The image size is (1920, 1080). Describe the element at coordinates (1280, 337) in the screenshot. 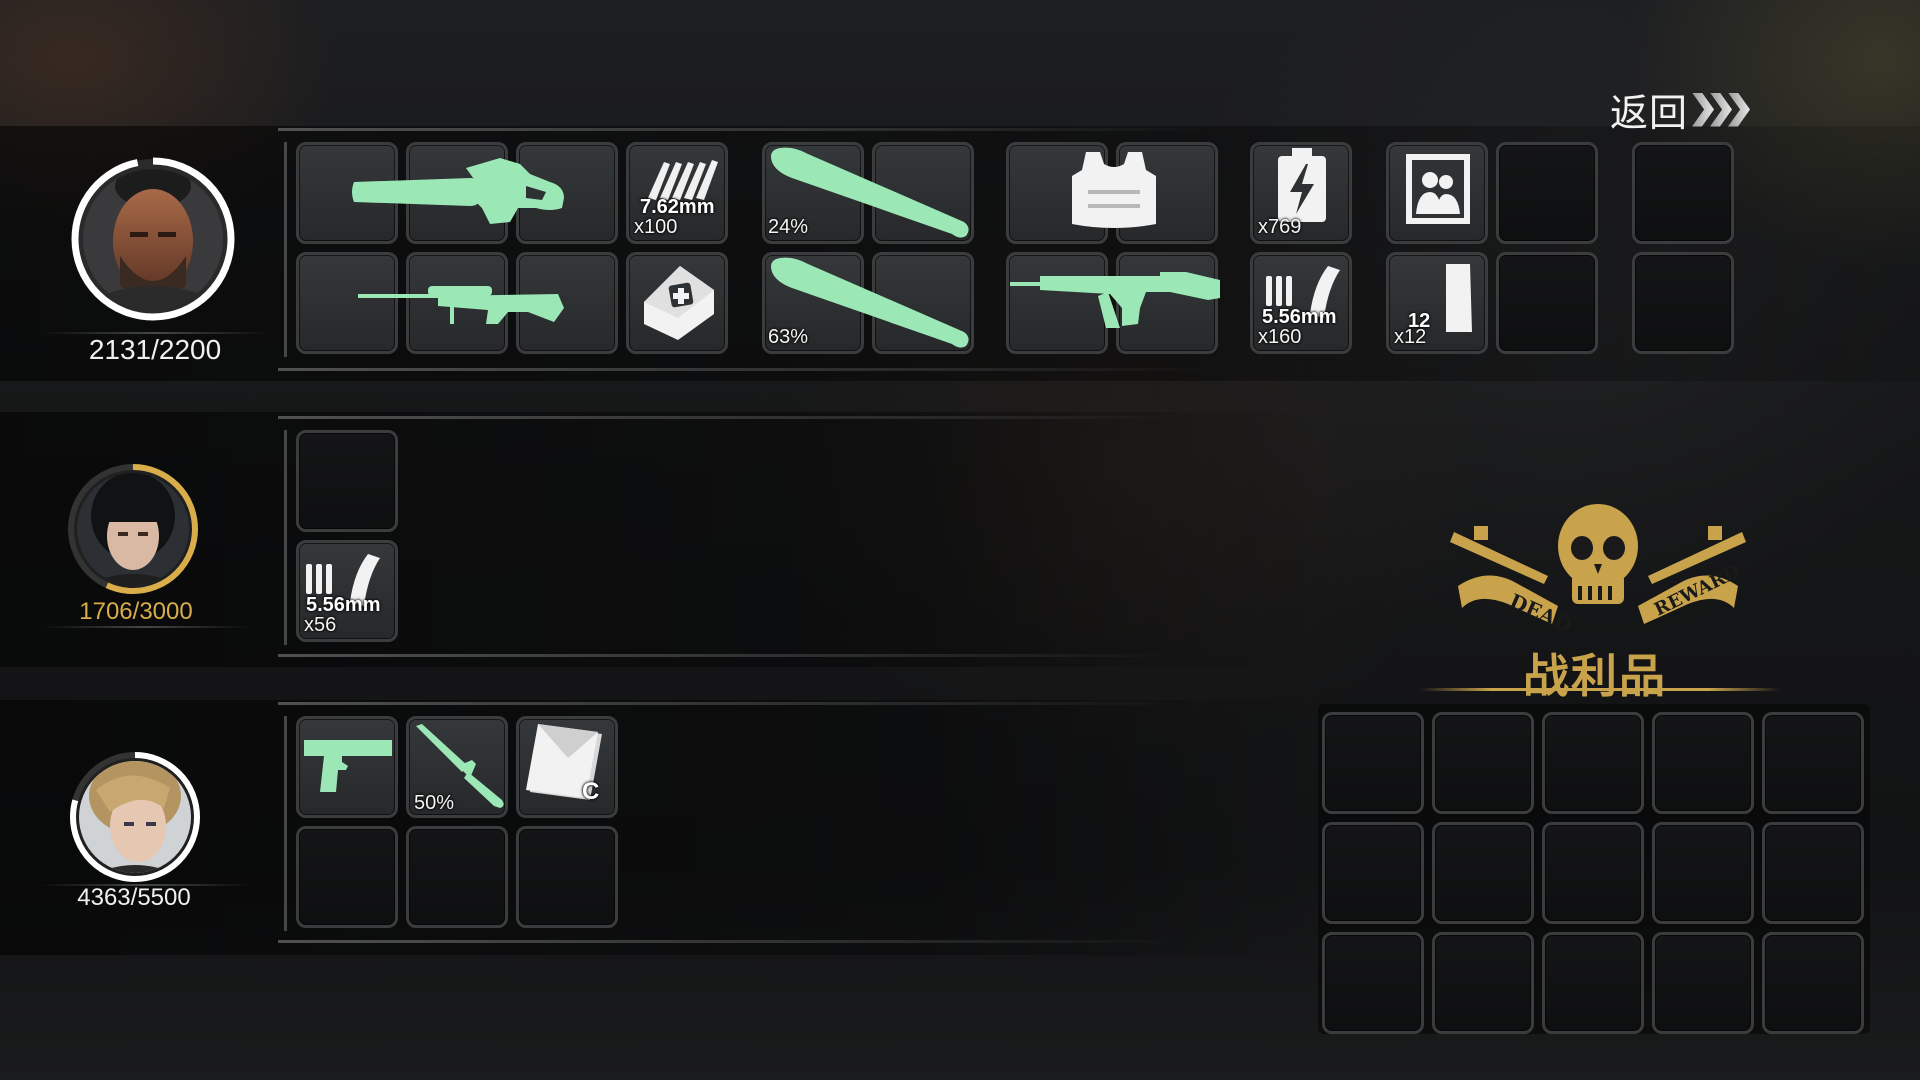

I see `ammo-556-count: x160` at that location.